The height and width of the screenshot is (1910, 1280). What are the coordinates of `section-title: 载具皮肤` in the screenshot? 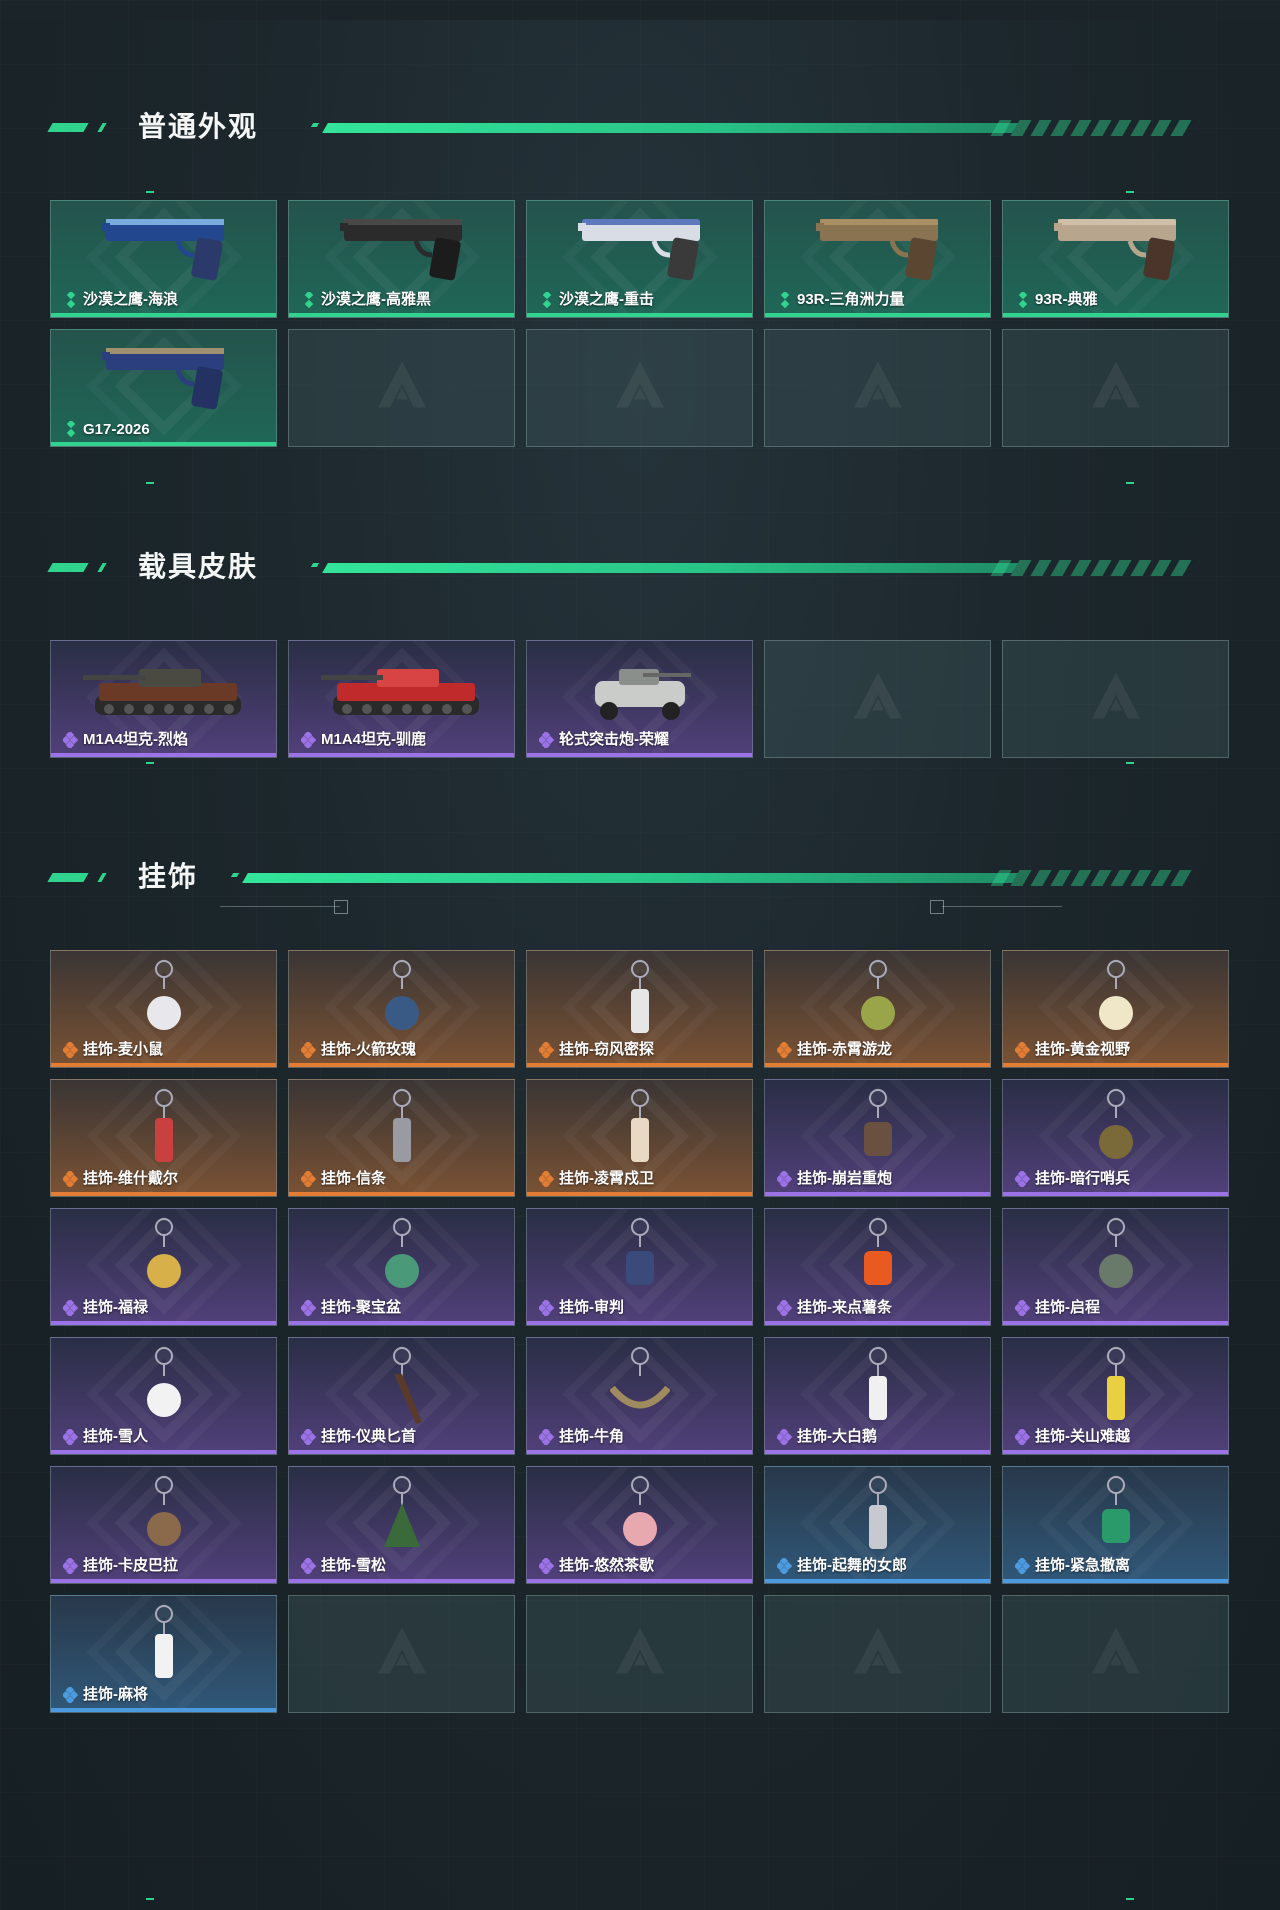 It's located at (198, 566).